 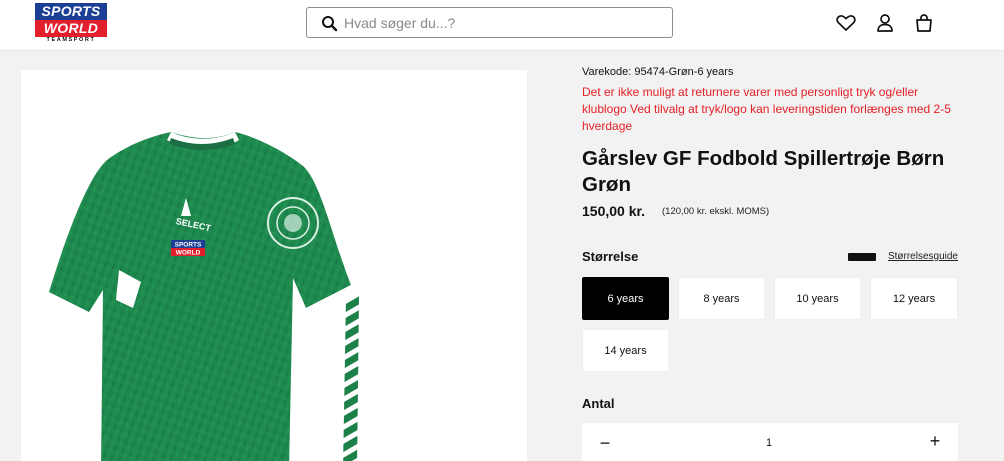 I want to click on size-option-14-years: 14 years, so click(x=625, y=350).